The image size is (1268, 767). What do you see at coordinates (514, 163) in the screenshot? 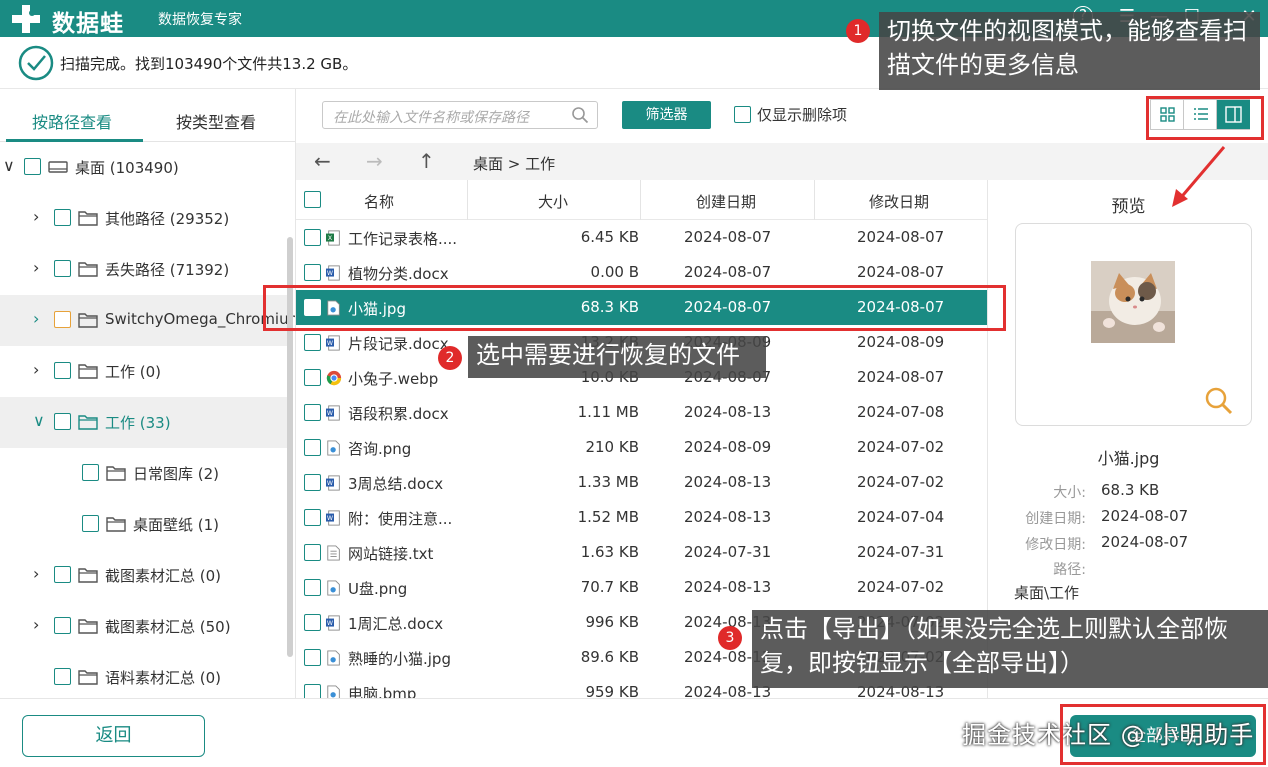
I see `breadcrumb: 桌面 > 工作` at bounding box center [514, 163].